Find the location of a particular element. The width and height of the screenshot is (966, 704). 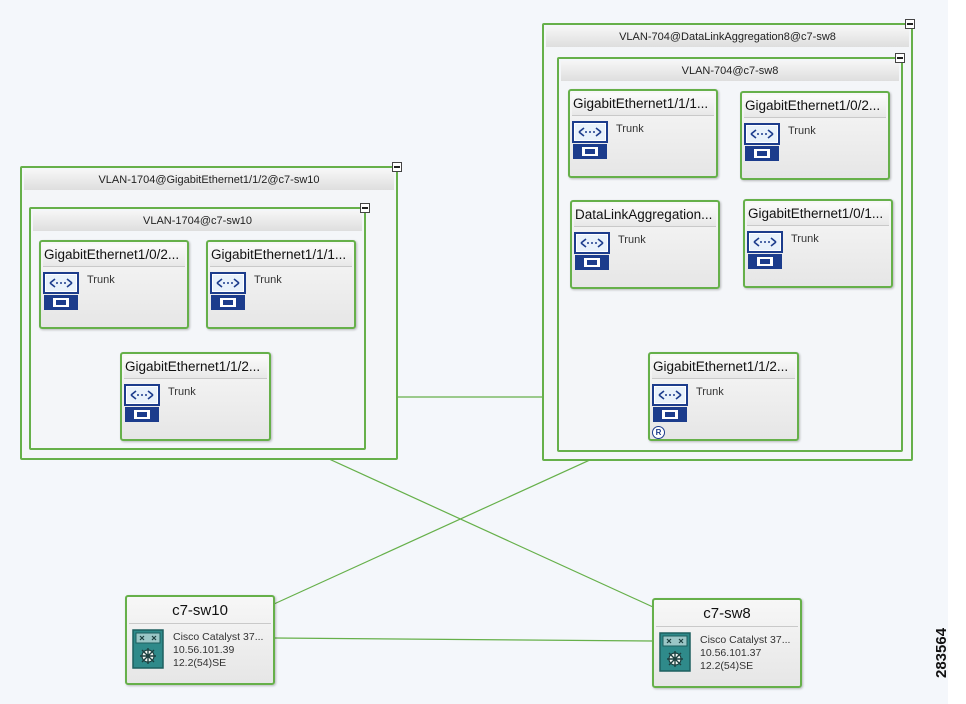

interface-node-r2: GigabitEthernet1/0/2... Trunk is located at coordinates (815, 135).